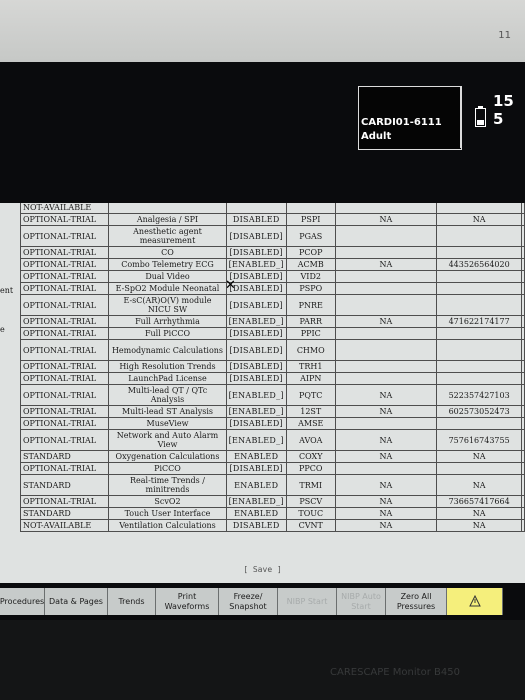 Image resolution: width=525 pixels, height=700 pixels. What do you see at coordinates (167, 288) in the screenshot?
I see `feature-cell: E-SpO2 Module Neonatal` at bounding box center [167, 288].